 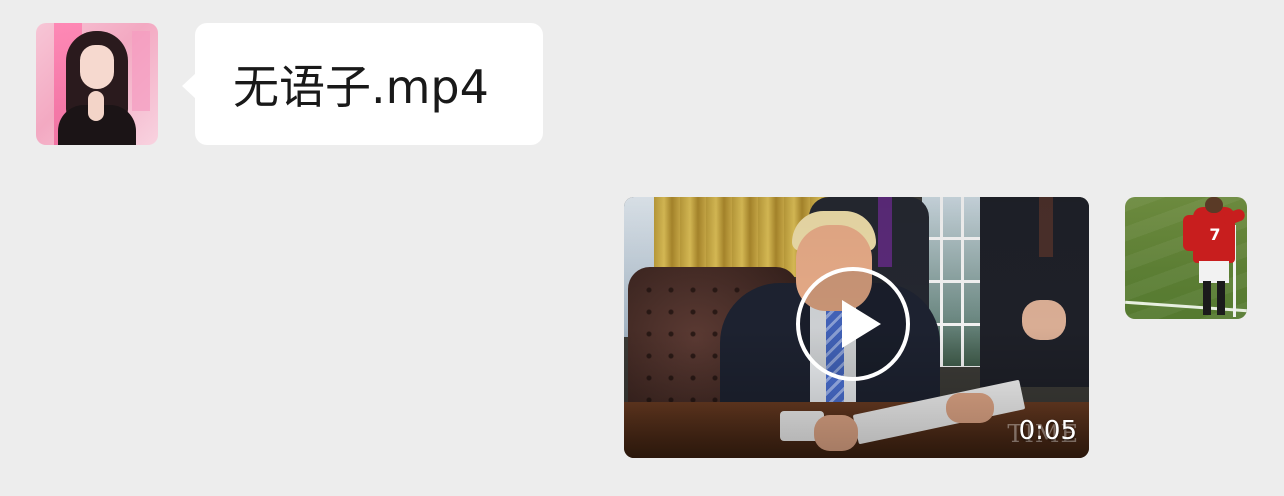 What do you see at coordinates (1214, 272) in the screenshot?
I see `avatar-shorts` at bounding box center [1214, 272].